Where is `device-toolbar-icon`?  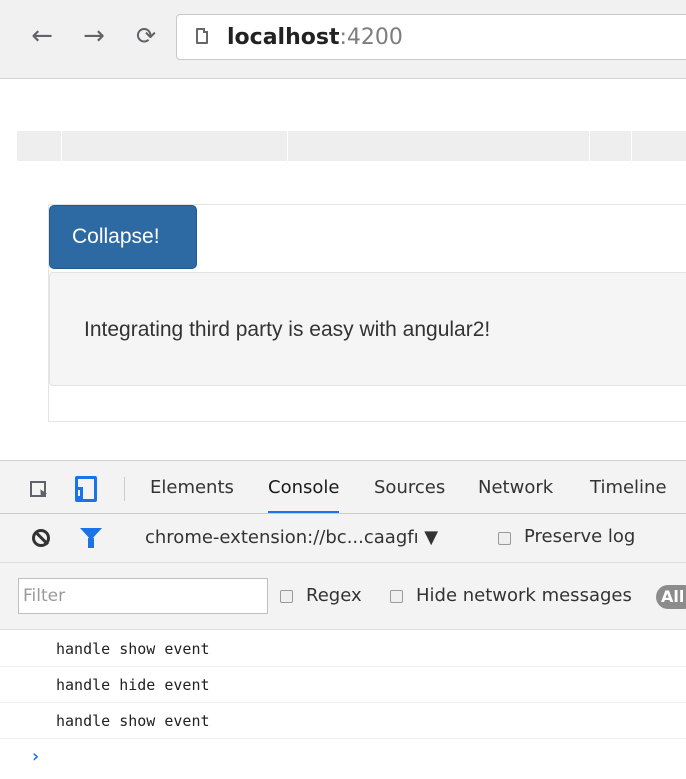 device-toolbar-icon is located at coordinates (86, 489).